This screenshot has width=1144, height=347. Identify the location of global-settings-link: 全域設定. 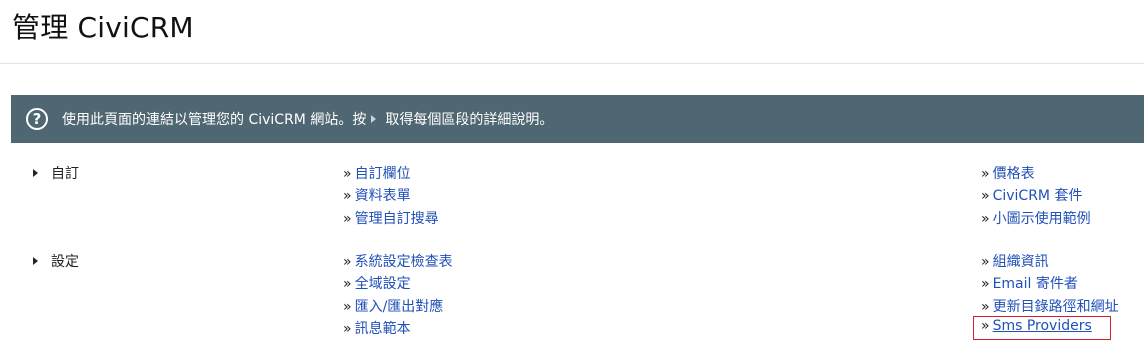
(383, 284).